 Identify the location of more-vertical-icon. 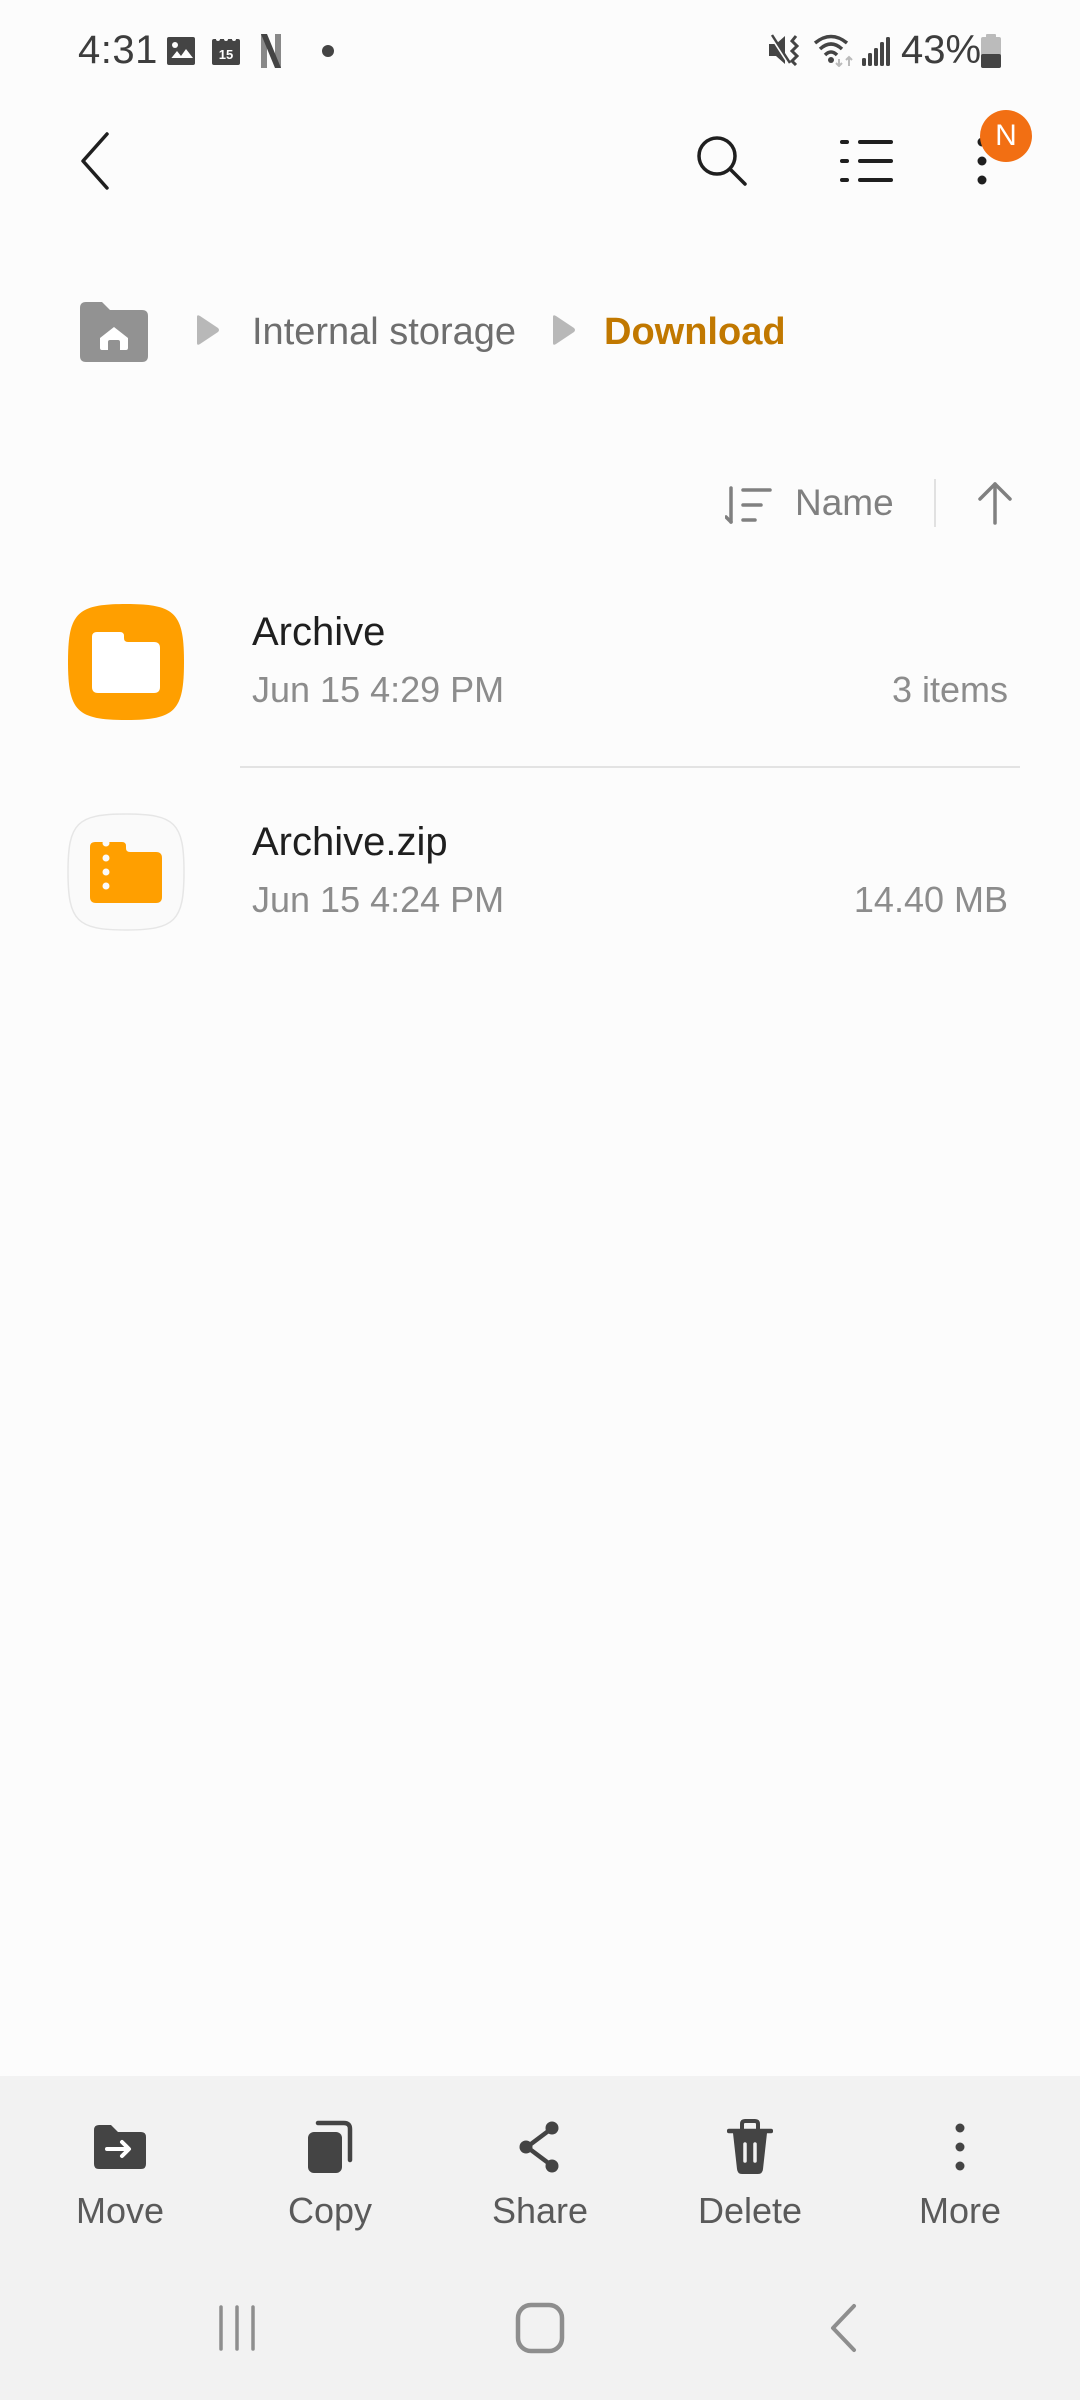
(960, 2147).